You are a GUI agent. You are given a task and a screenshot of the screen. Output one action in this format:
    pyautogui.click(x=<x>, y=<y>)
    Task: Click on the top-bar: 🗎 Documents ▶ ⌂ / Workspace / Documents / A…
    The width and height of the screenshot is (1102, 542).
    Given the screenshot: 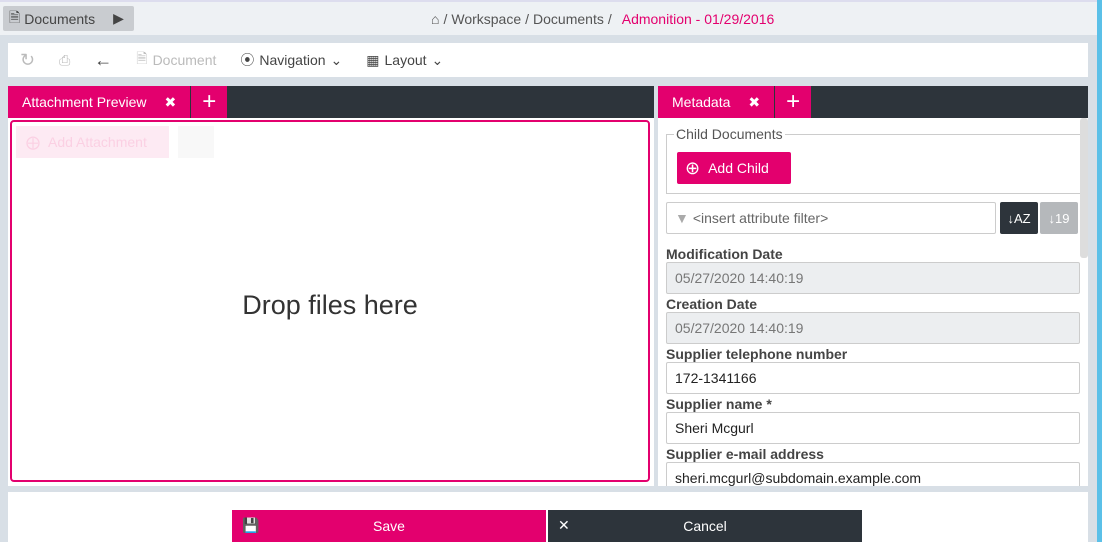 What is the action you would take?
    pyautogui.click(x=551, y=17)
    